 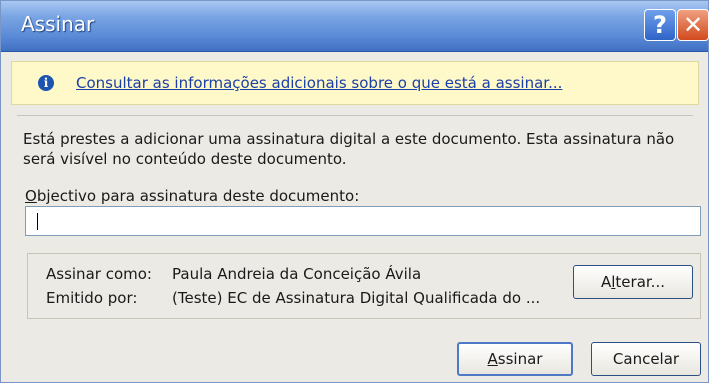 What do you see at coordinates (606, 282) in the screenshot?
I see `change-label-a: A` at bounding box center [606, 282].